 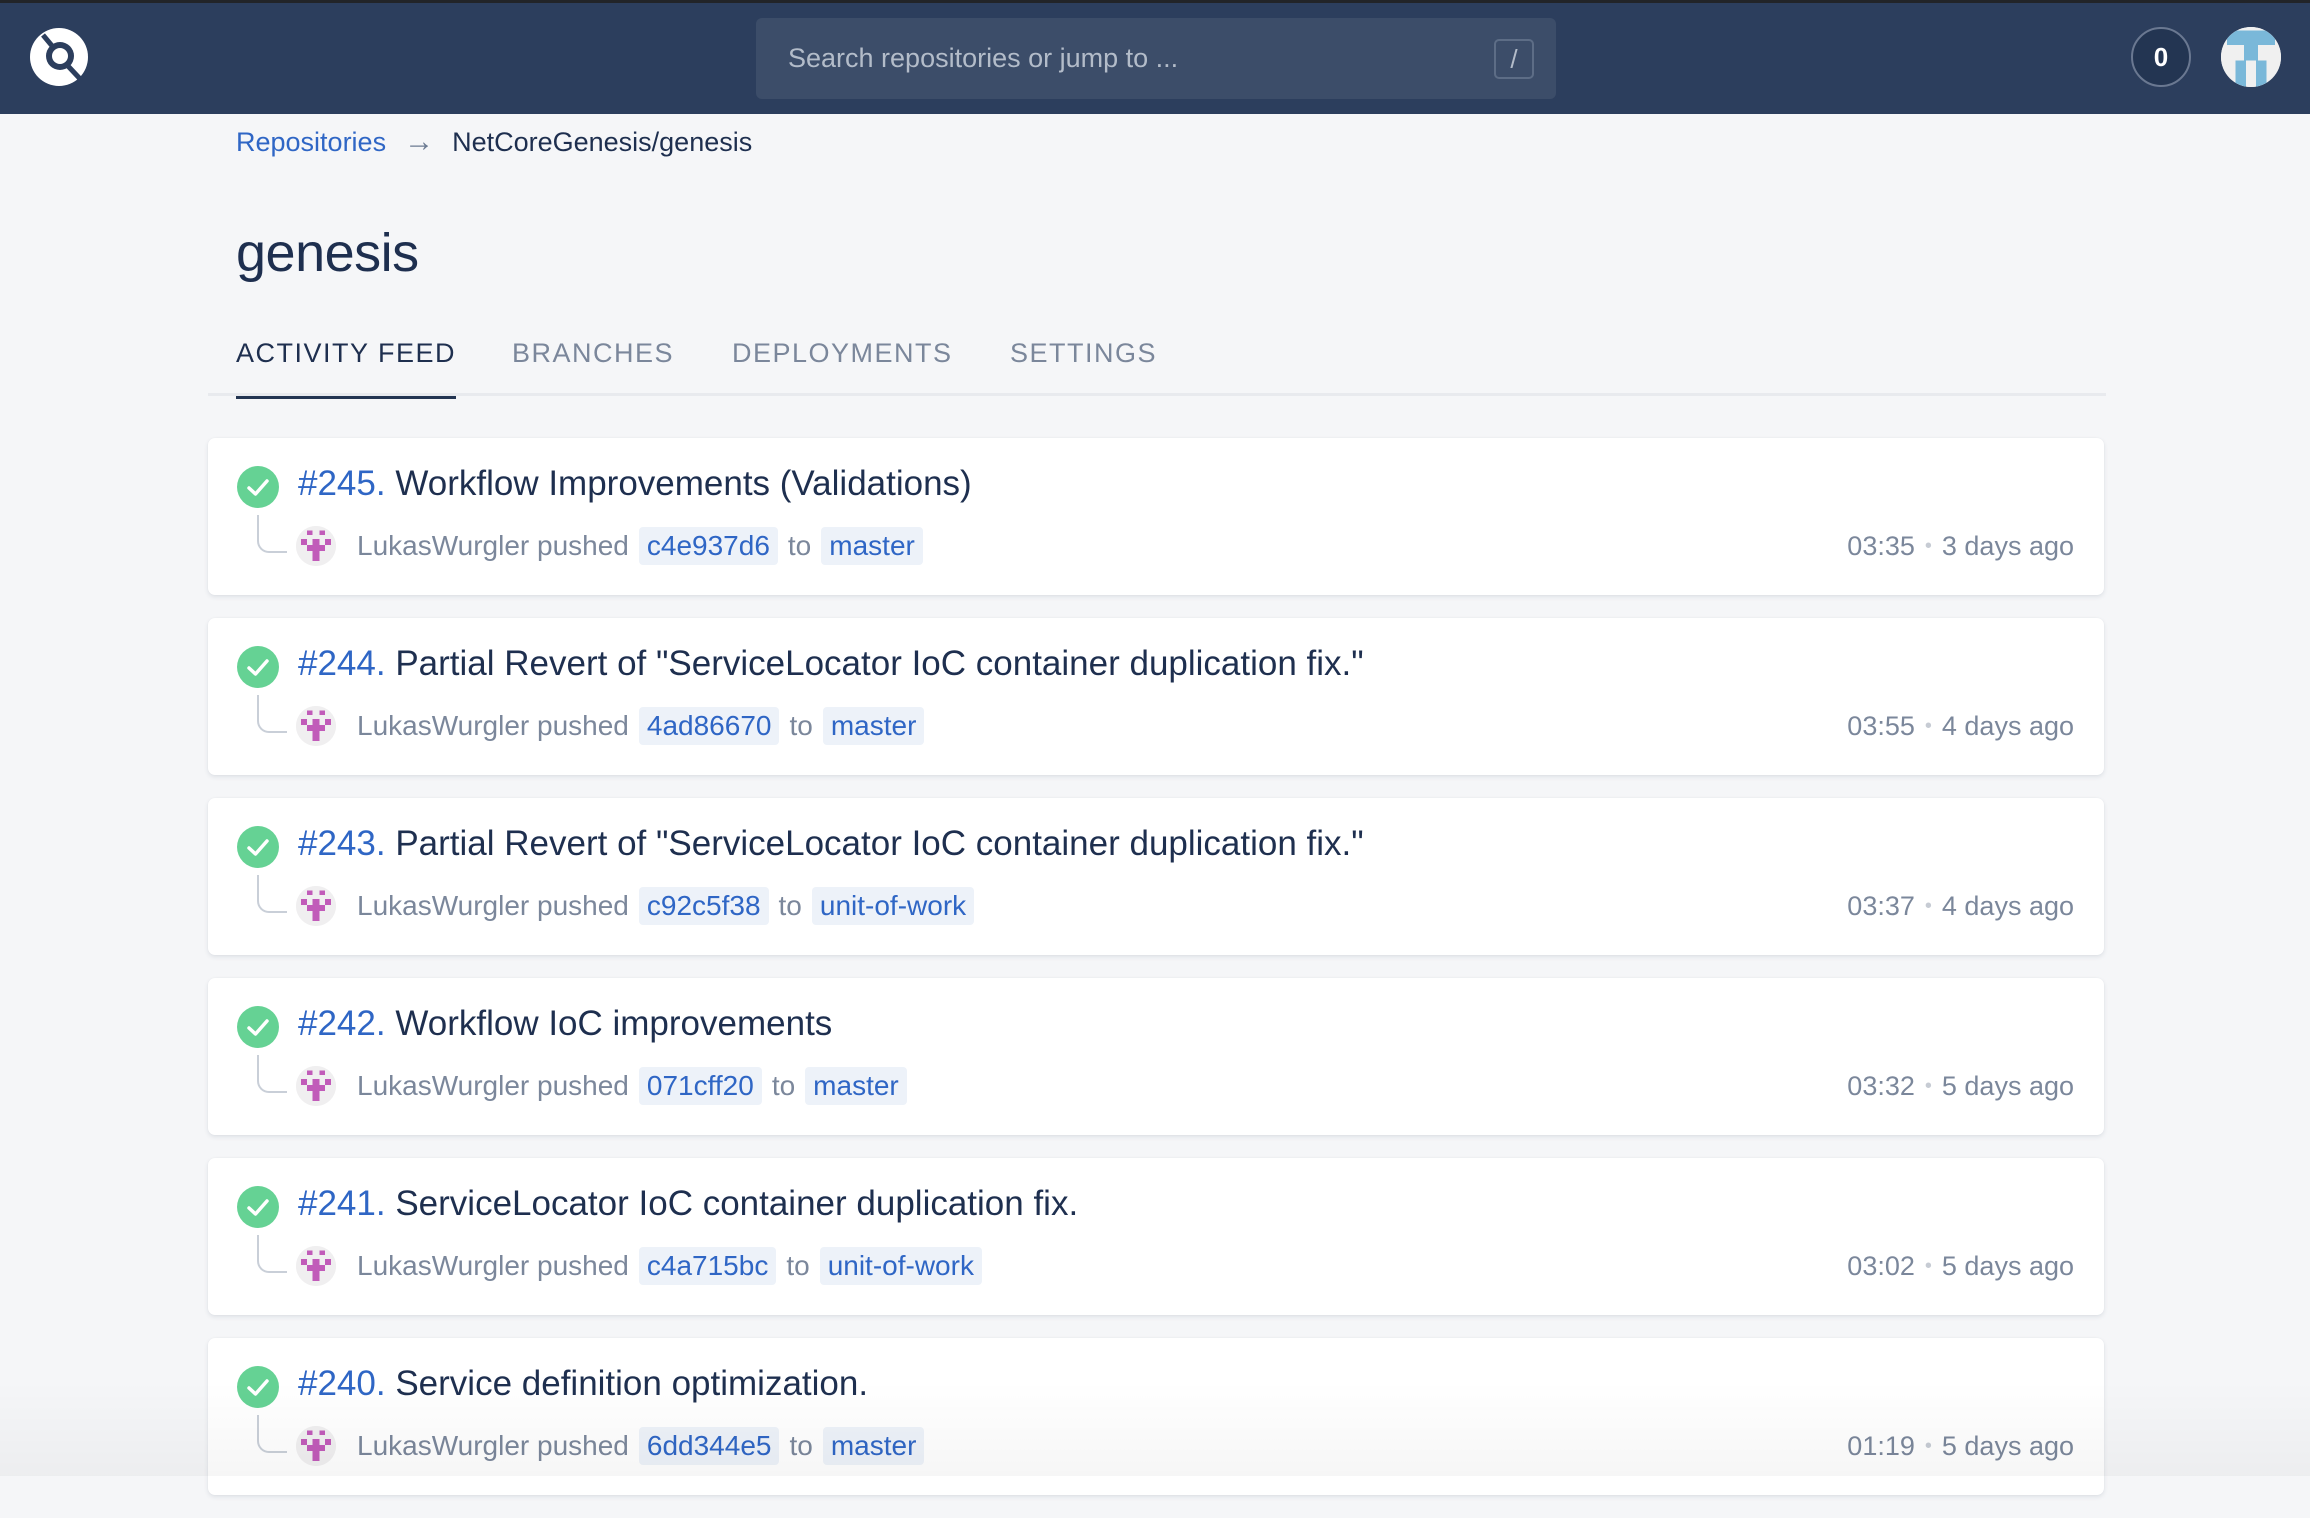 I want to click on arrow-right-icon: →, so click(x=419, y=141).